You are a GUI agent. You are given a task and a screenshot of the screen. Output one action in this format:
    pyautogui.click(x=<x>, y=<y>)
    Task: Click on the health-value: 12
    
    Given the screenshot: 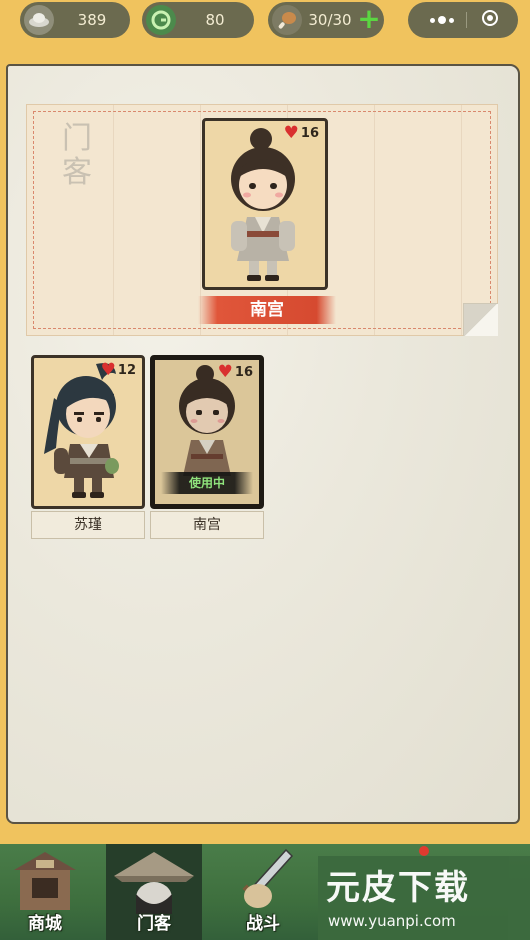 What is the action you would take?
    pyautogui.click(x=126, y=370)
    